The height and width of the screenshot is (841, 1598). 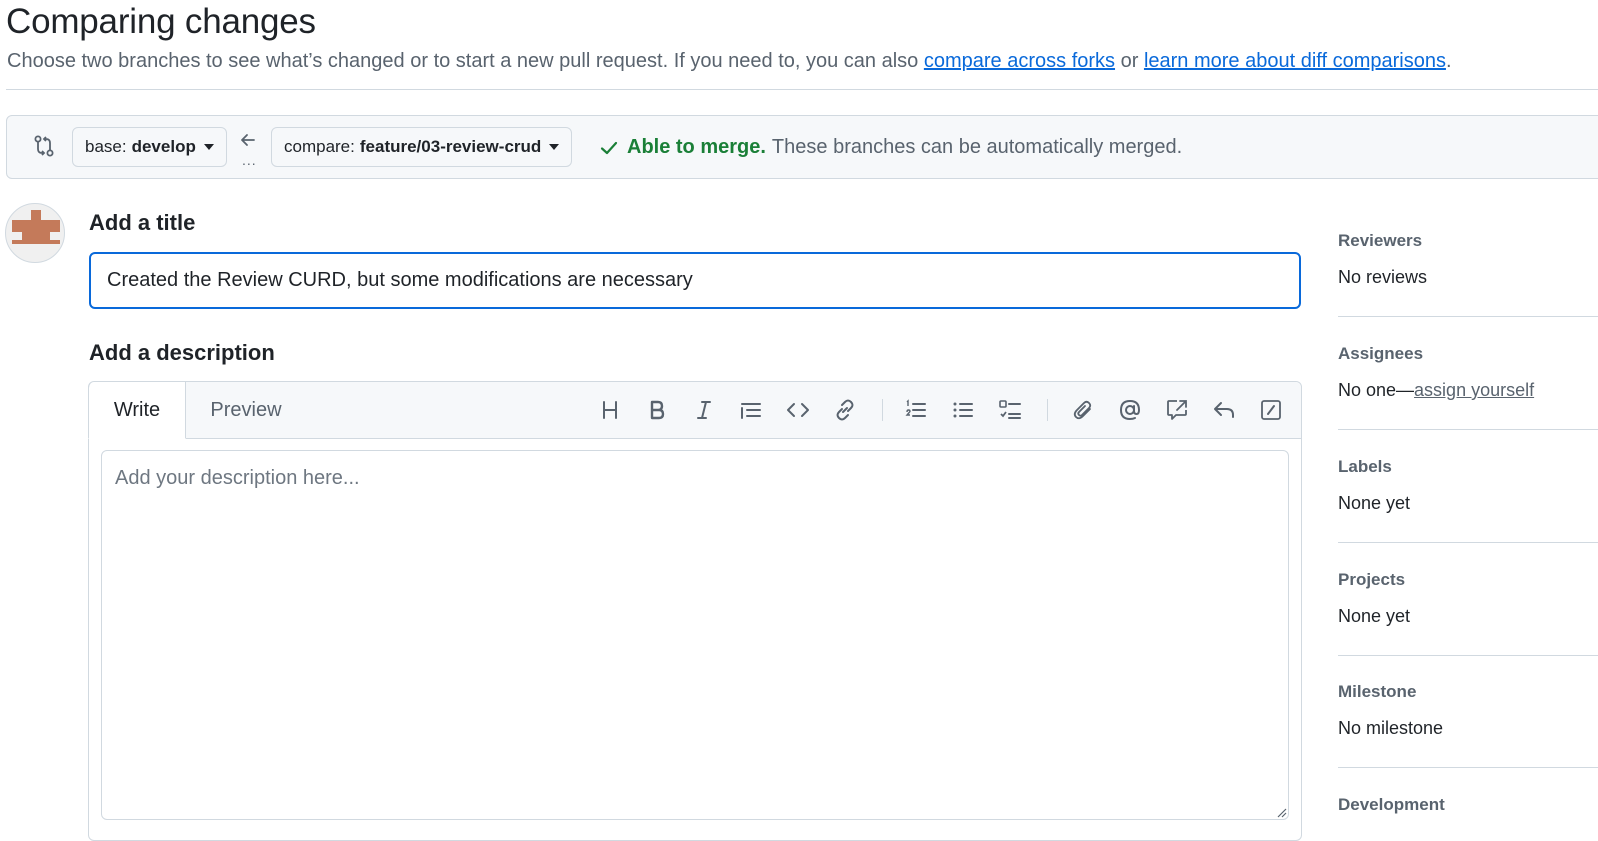 What do you see at coordinates (798, 410) in the screenshot?
I see `code-icon` at bounding box center [798, 410].